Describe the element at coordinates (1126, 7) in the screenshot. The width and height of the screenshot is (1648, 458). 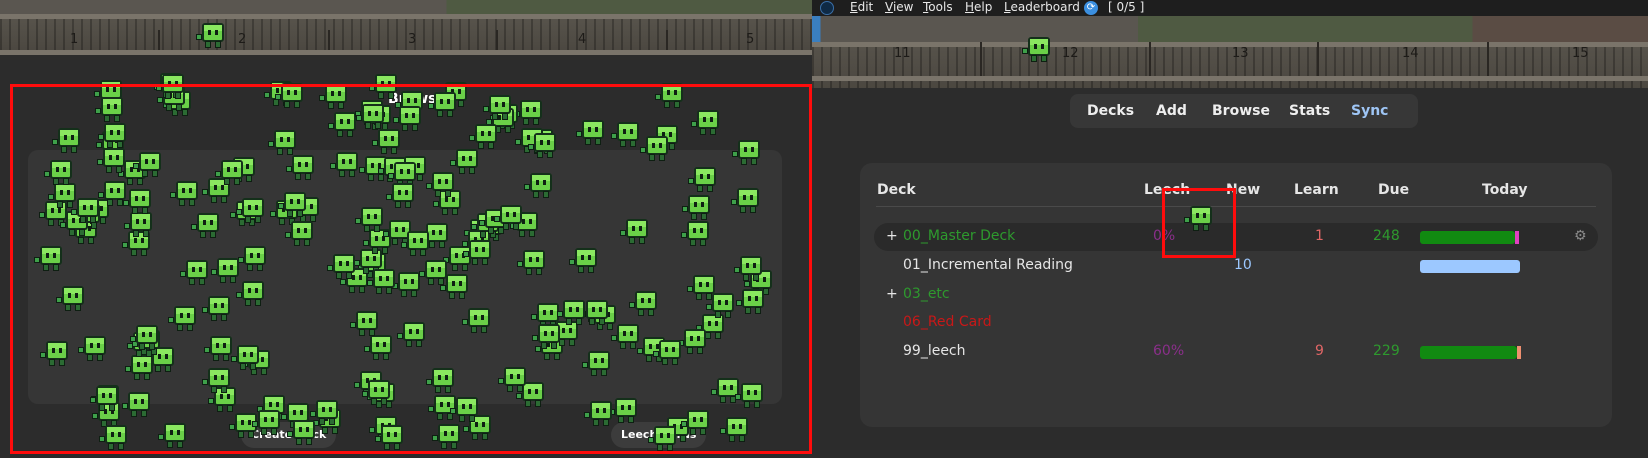
I see `progress-counter: [ 0/5 ]` at that location.